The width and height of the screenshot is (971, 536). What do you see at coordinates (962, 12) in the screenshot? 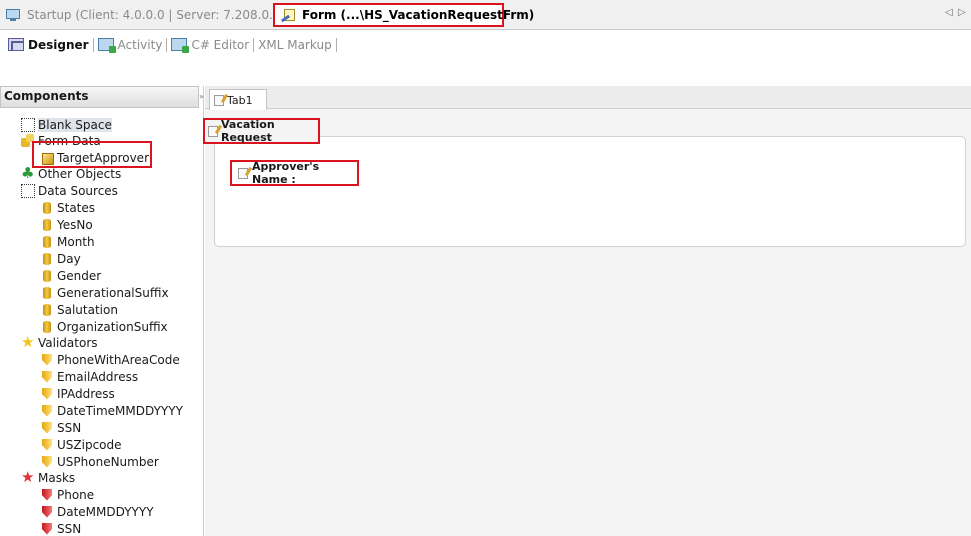
I see `scroll-tabs-right-icon: ▷` at bounding box center [962, 12].